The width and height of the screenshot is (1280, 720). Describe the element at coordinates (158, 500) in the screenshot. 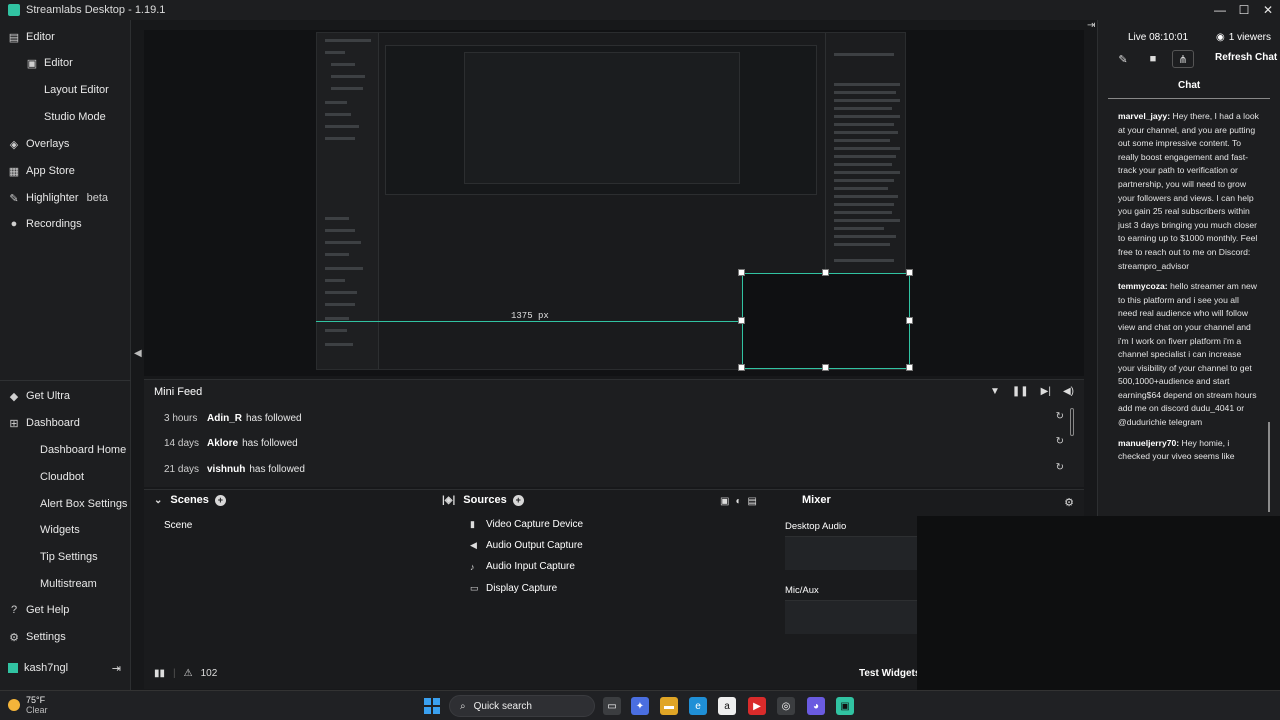

I see `chevron-down-icon: ⌄` at that location.